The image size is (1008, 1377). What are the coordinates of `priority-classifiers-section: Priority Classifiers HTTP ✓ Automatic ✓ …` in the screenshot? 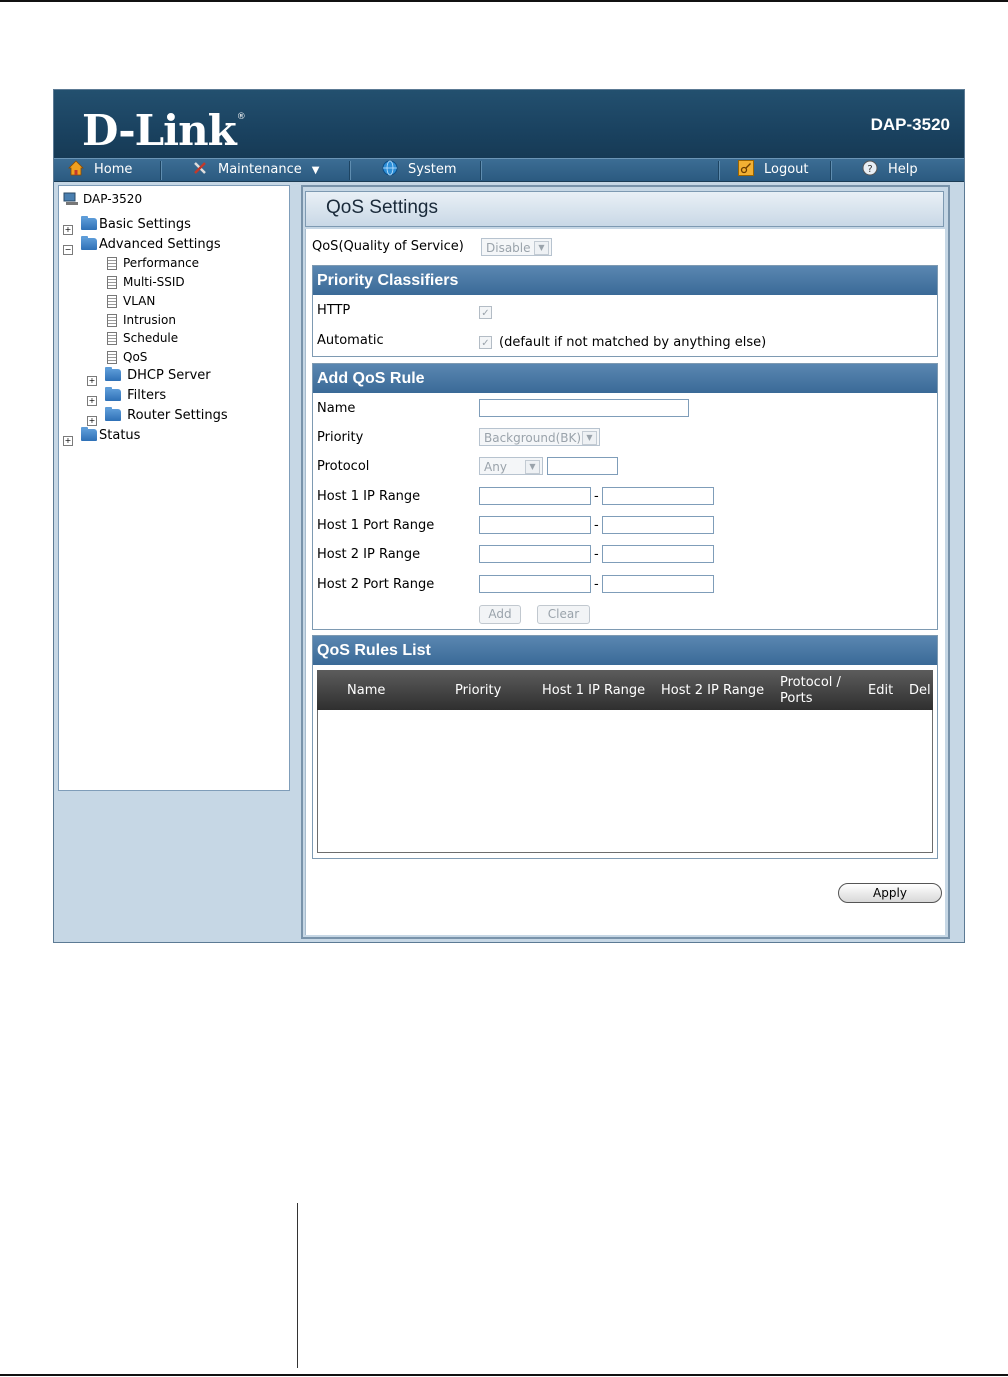 It's located at (625, 311).